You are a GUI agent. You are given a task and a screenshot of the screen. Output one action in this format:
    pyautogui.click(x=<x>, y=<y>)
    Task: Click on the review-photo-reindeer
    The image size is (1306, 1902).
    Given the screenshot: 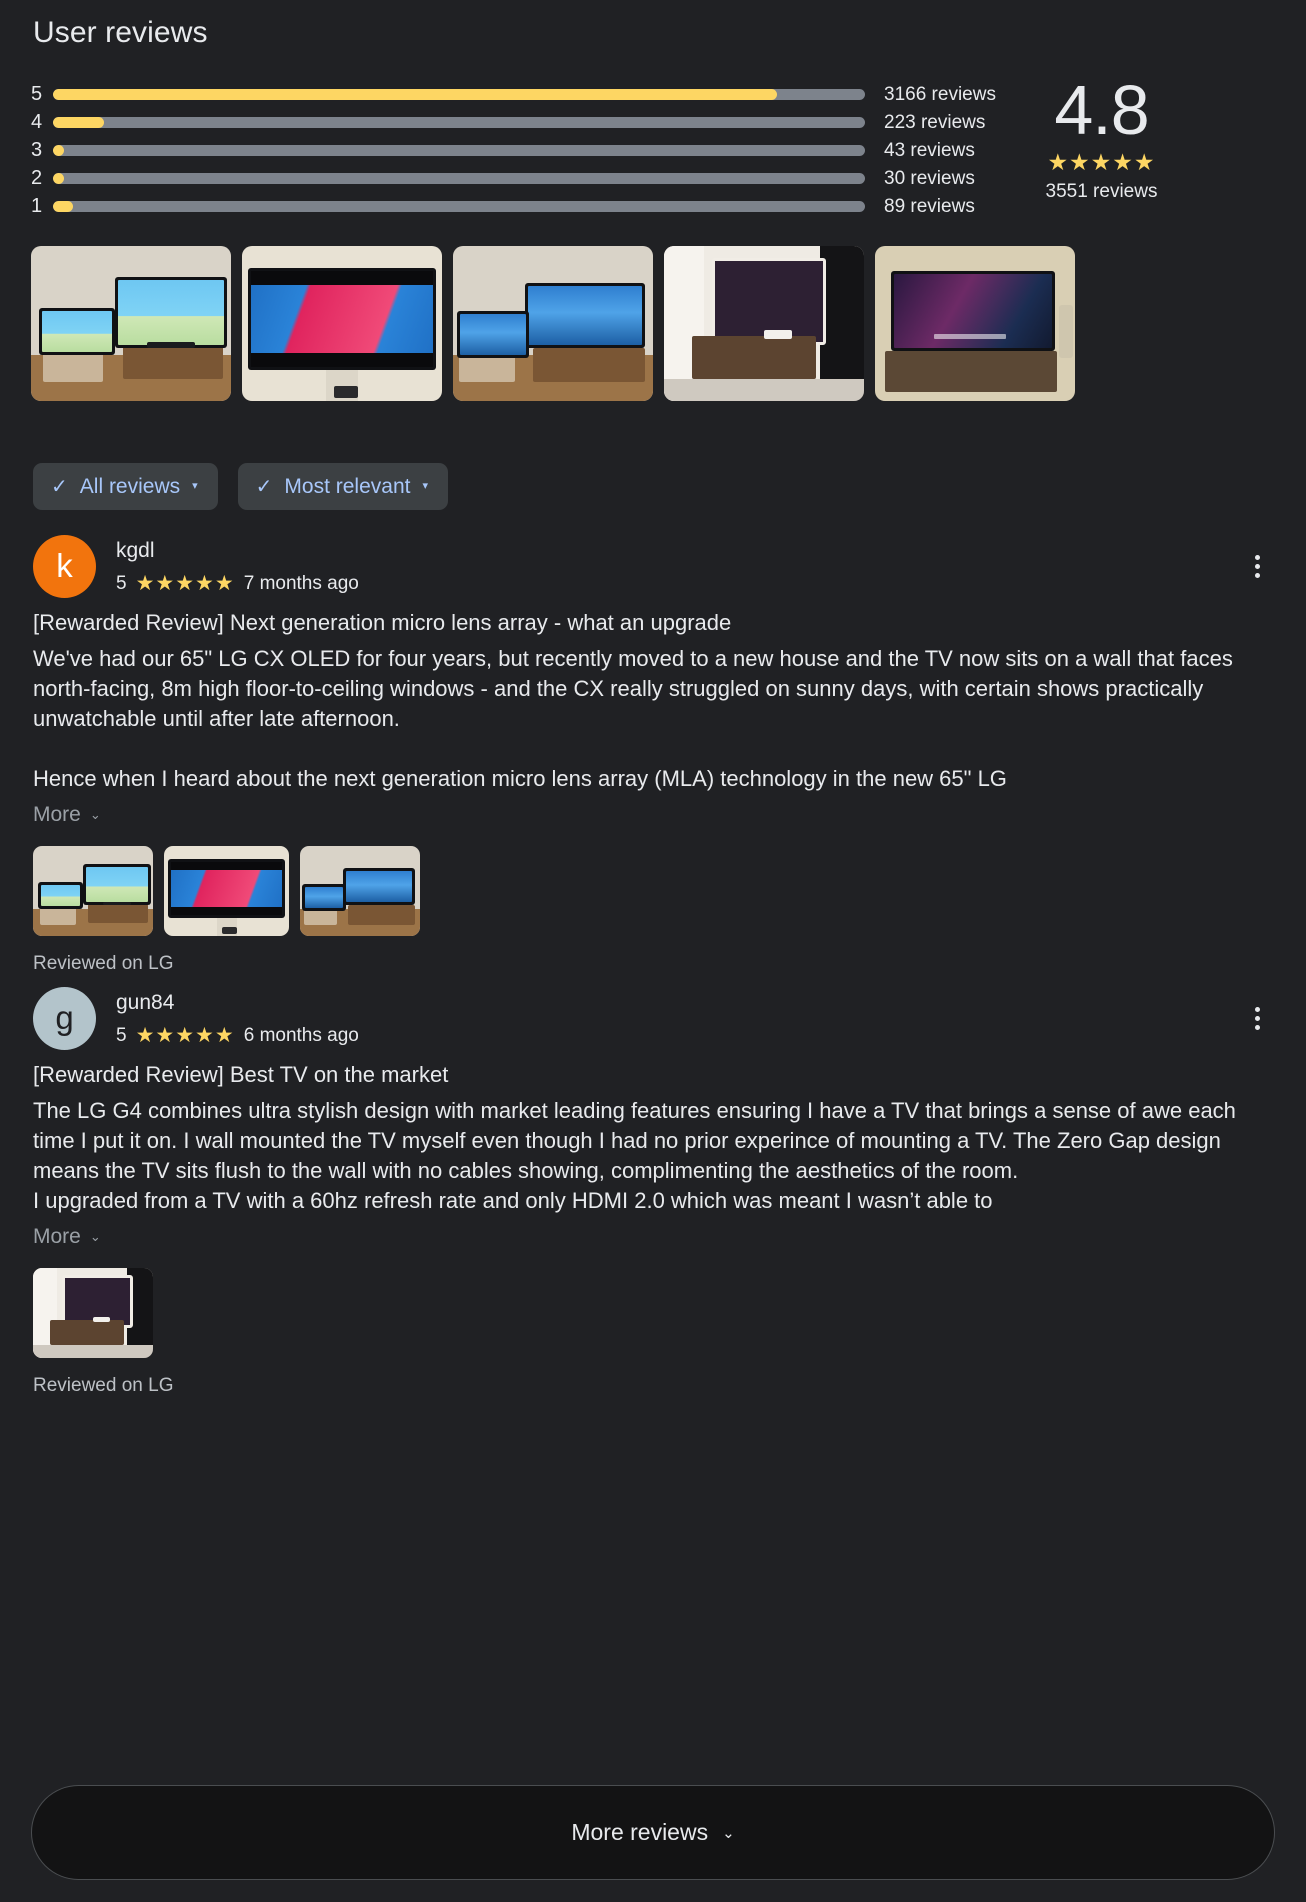 What is the action you would take?
    pyautogui.click(x=360, y=891)
    